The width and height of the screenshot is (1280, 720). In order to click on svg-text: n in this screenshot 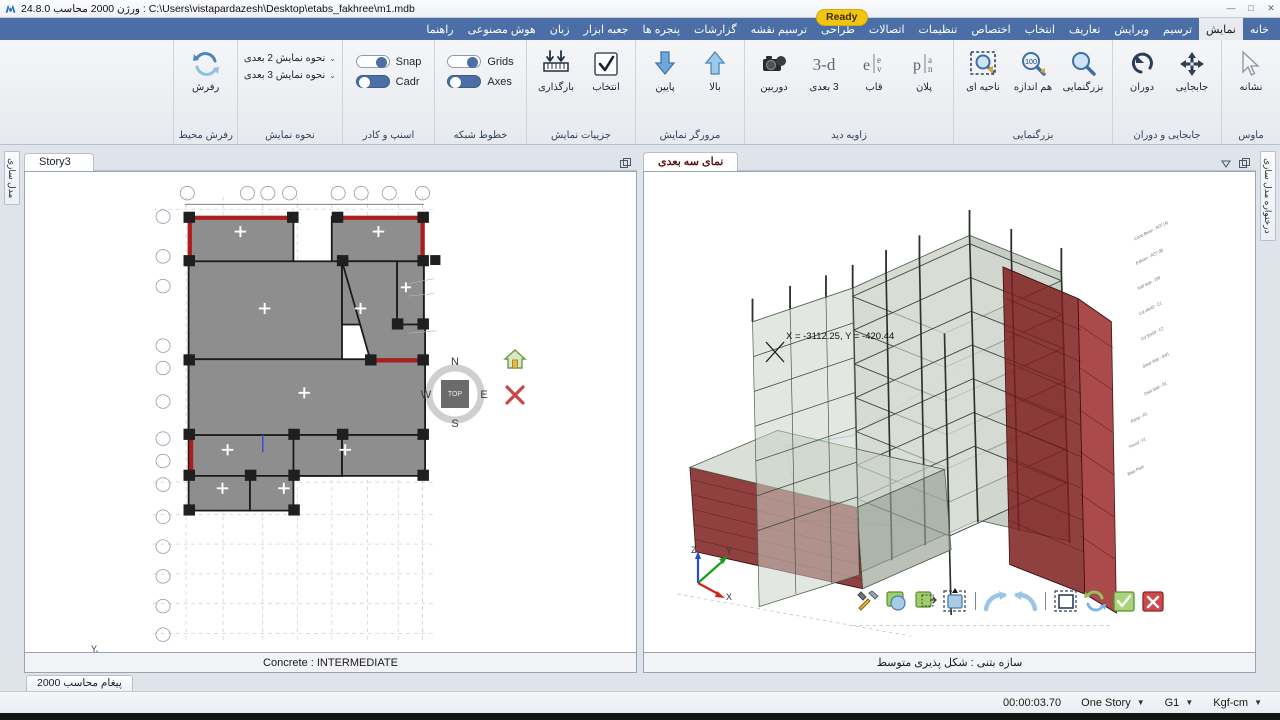, I will do `click(930, 69)`.